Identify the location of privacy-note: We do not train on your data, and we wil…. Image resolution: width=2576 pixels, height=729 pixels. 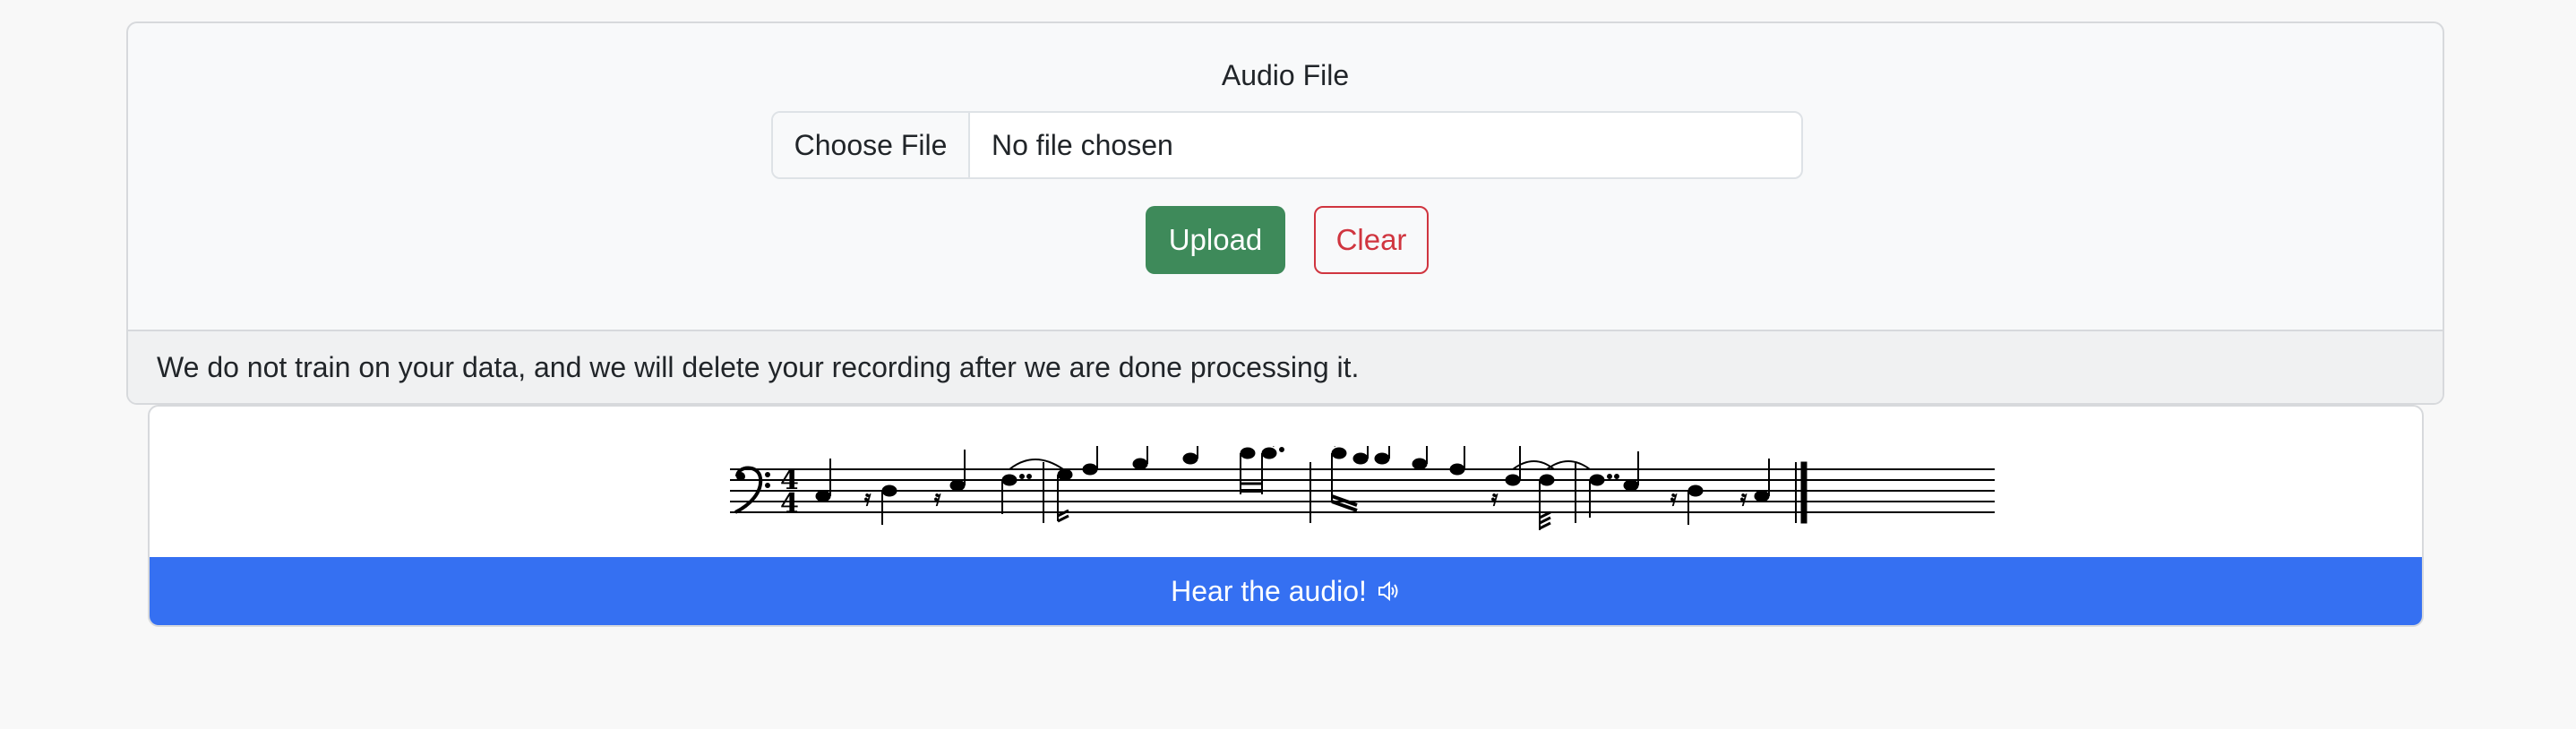
(1285, 367).